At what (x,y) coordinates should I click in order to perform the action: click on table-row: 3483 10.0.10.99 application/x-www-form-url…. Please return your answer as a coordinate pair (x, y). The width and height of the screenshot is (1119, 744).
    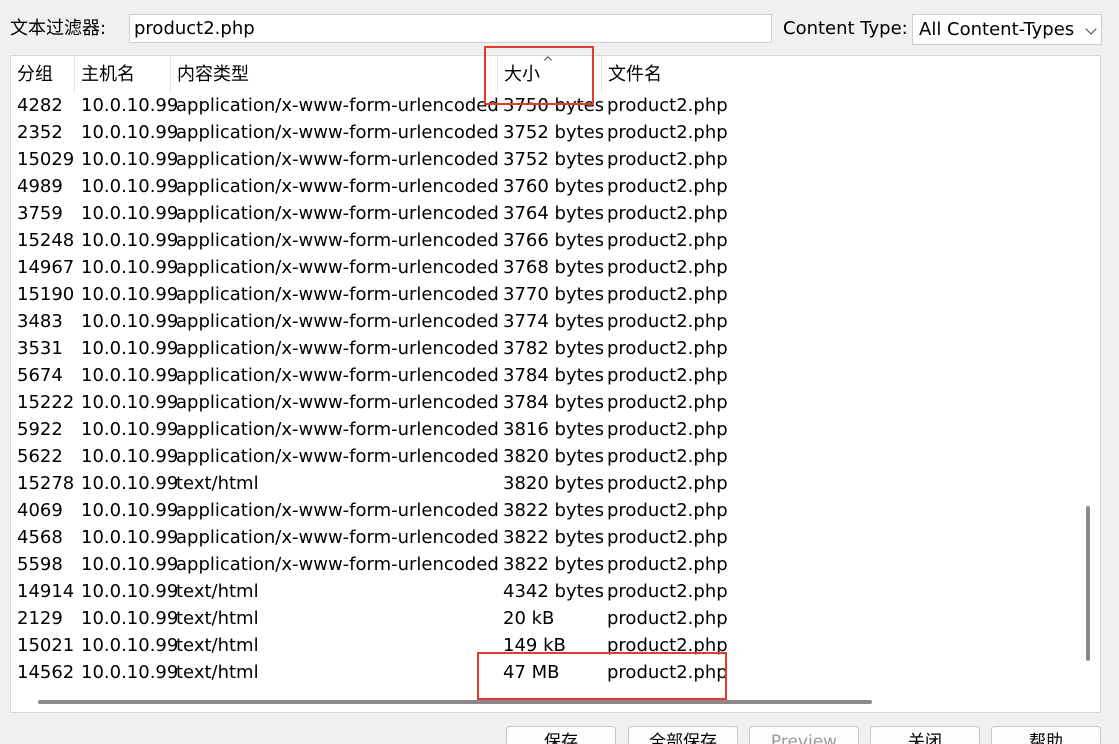
    Looking at the image, I should click on (544, 321).